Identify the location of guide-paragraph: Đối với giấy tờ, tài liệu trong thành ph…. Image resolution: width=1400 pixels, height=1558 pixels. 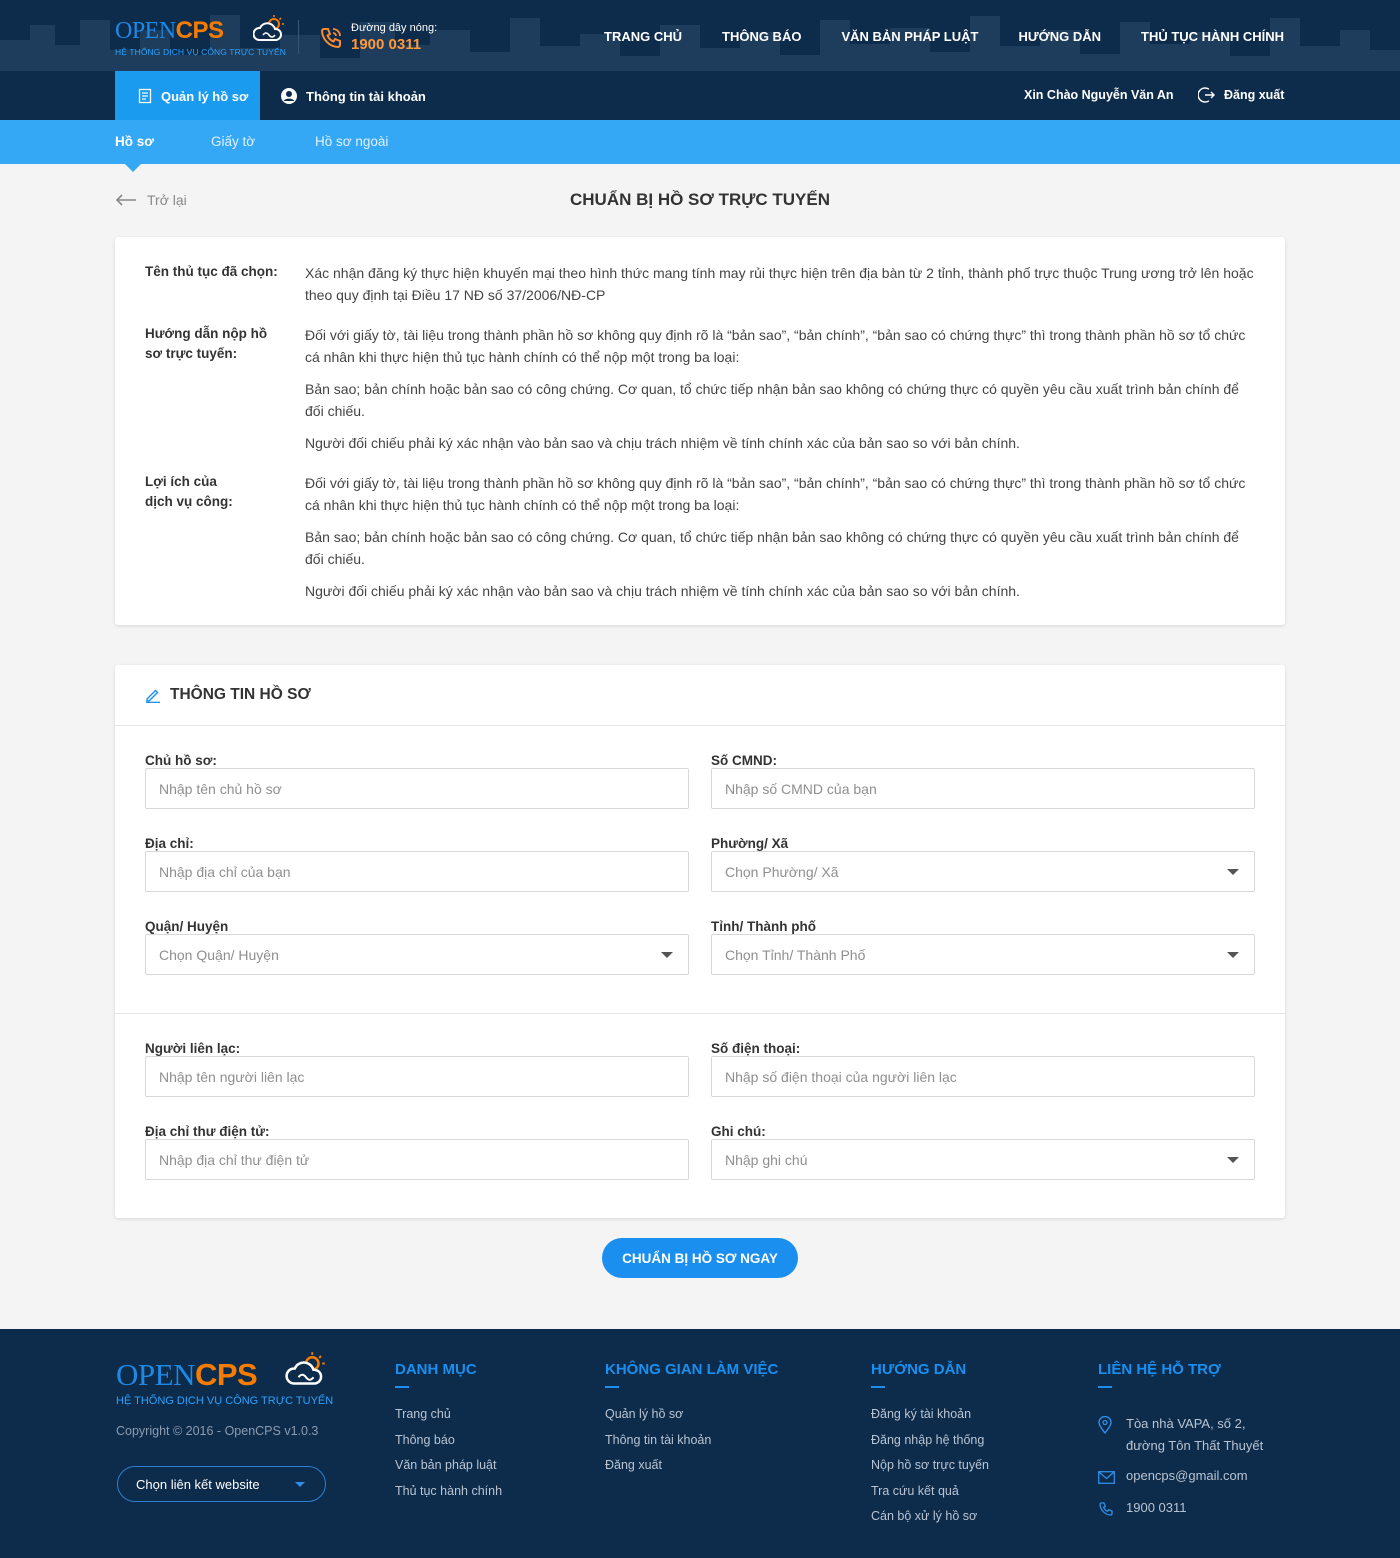
(775, 346).